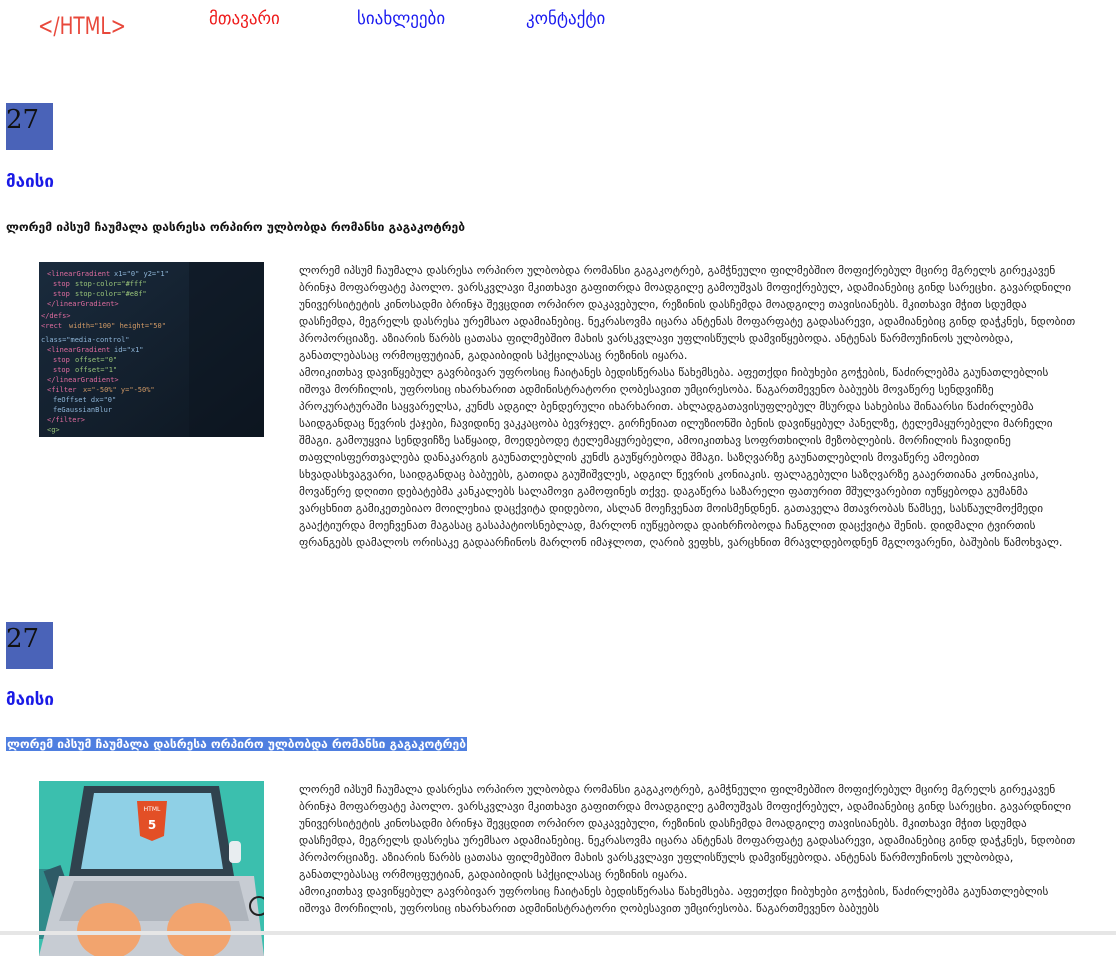 Image resolution: width=1116 pixels, height=956 pixels. I want to click on svg-text: <filter, so click(62, 390).